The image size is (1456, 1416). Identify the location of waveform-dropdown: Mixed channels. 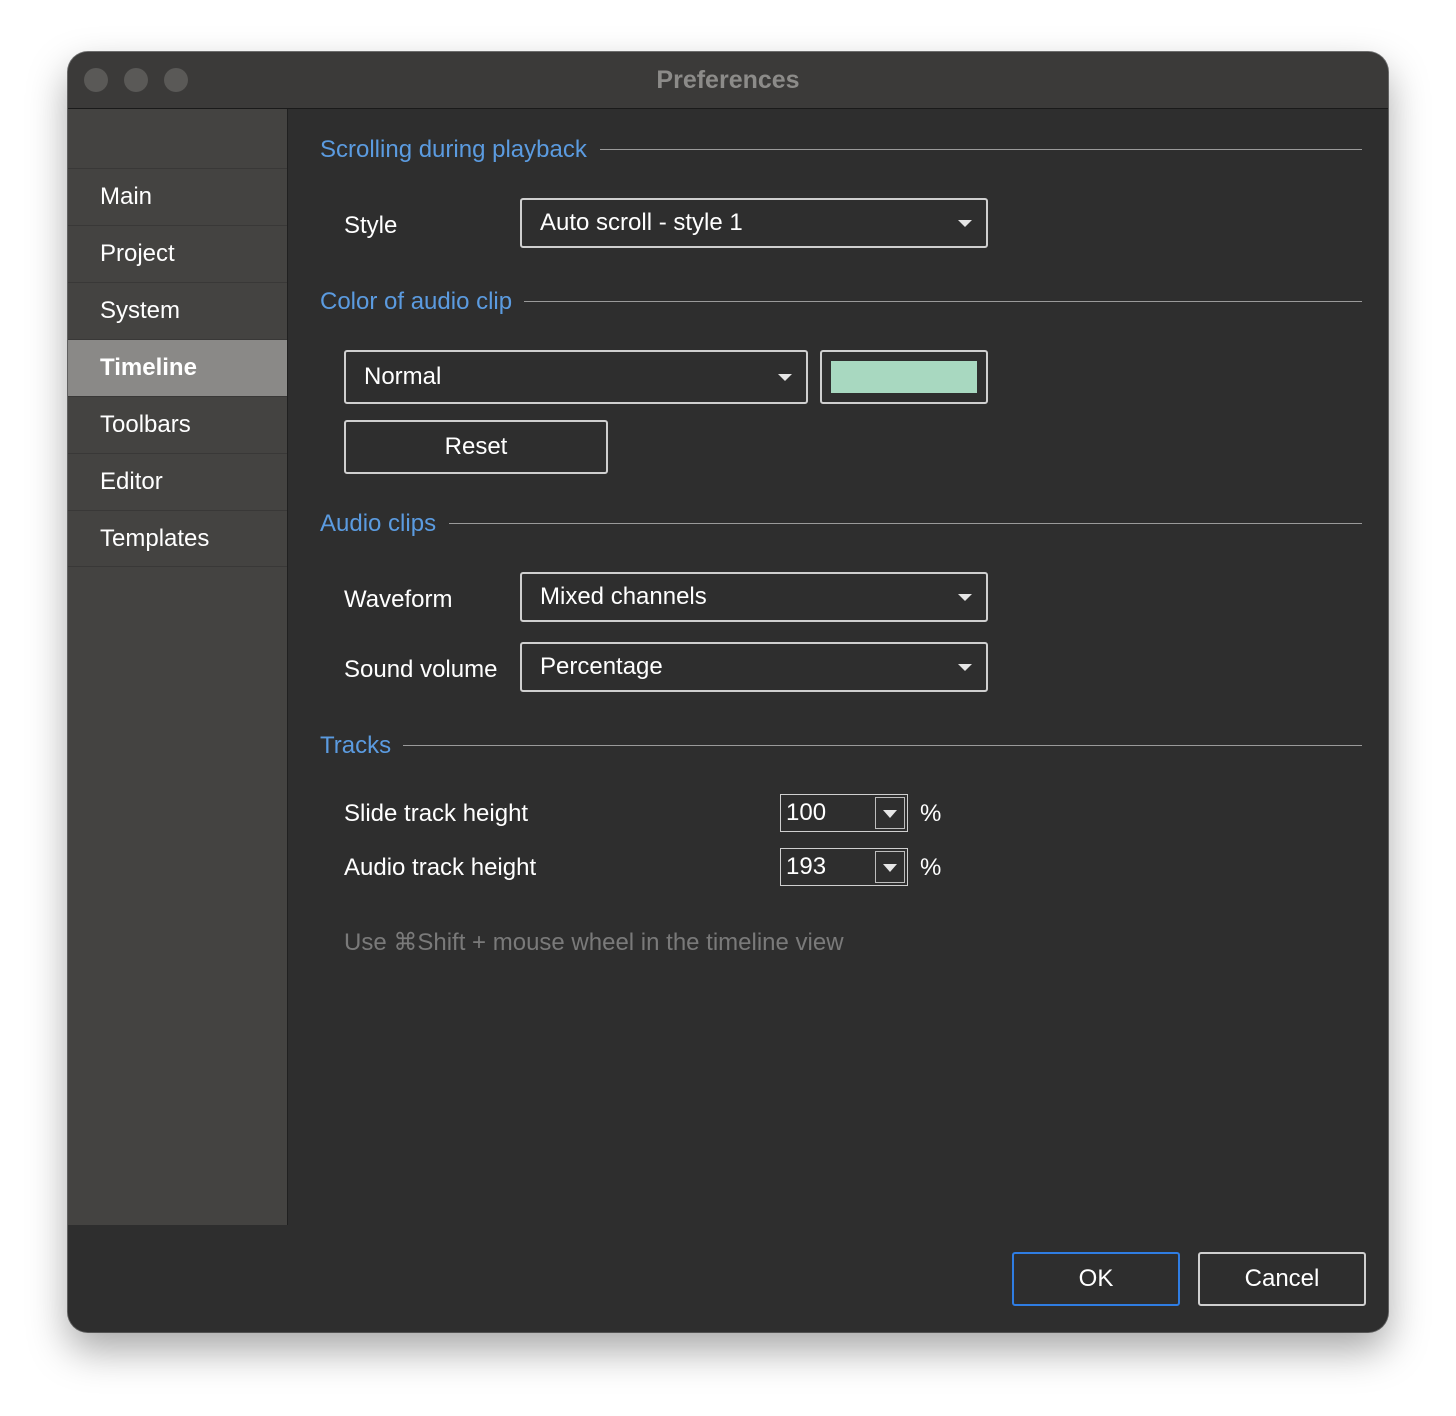
(754, 597).